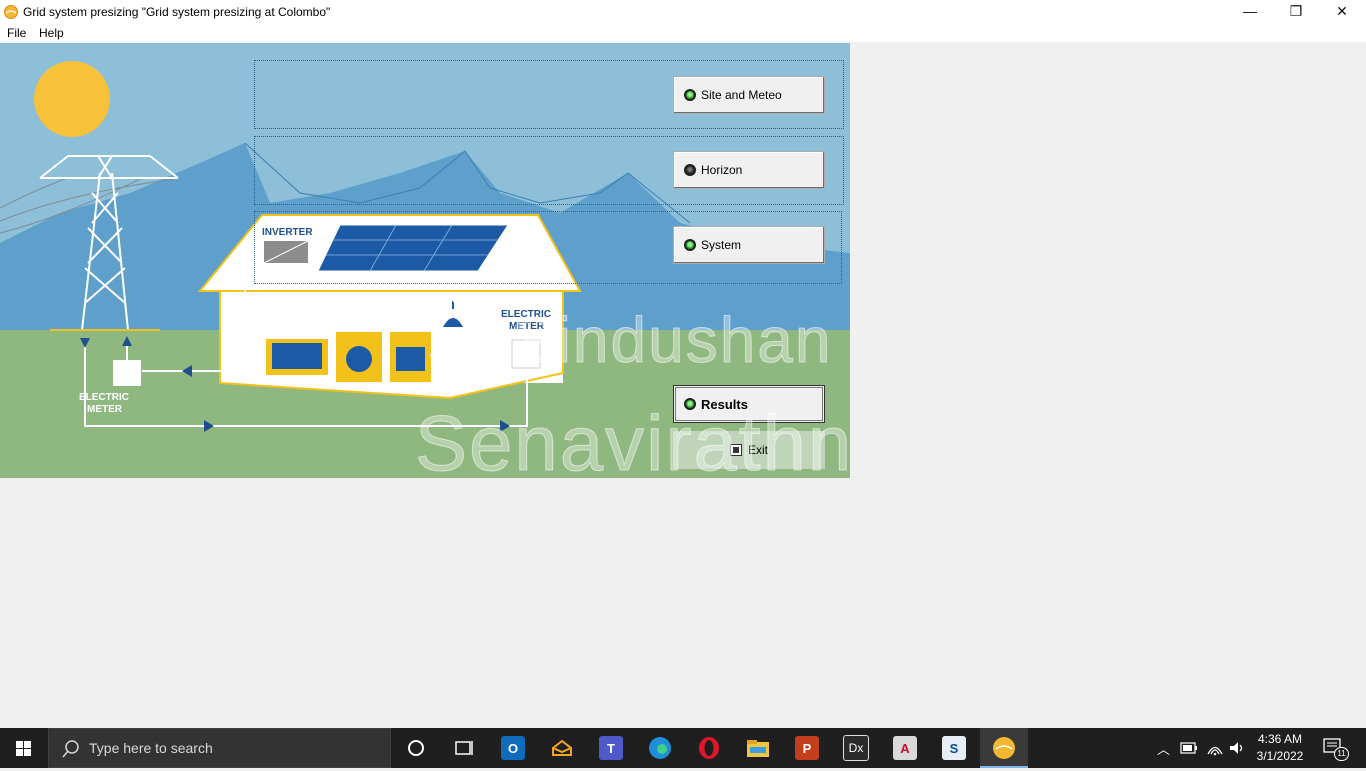 The width and height of the screenshot is (1366, 771). I want to click on close-button: ✕, so click(1342, 12).